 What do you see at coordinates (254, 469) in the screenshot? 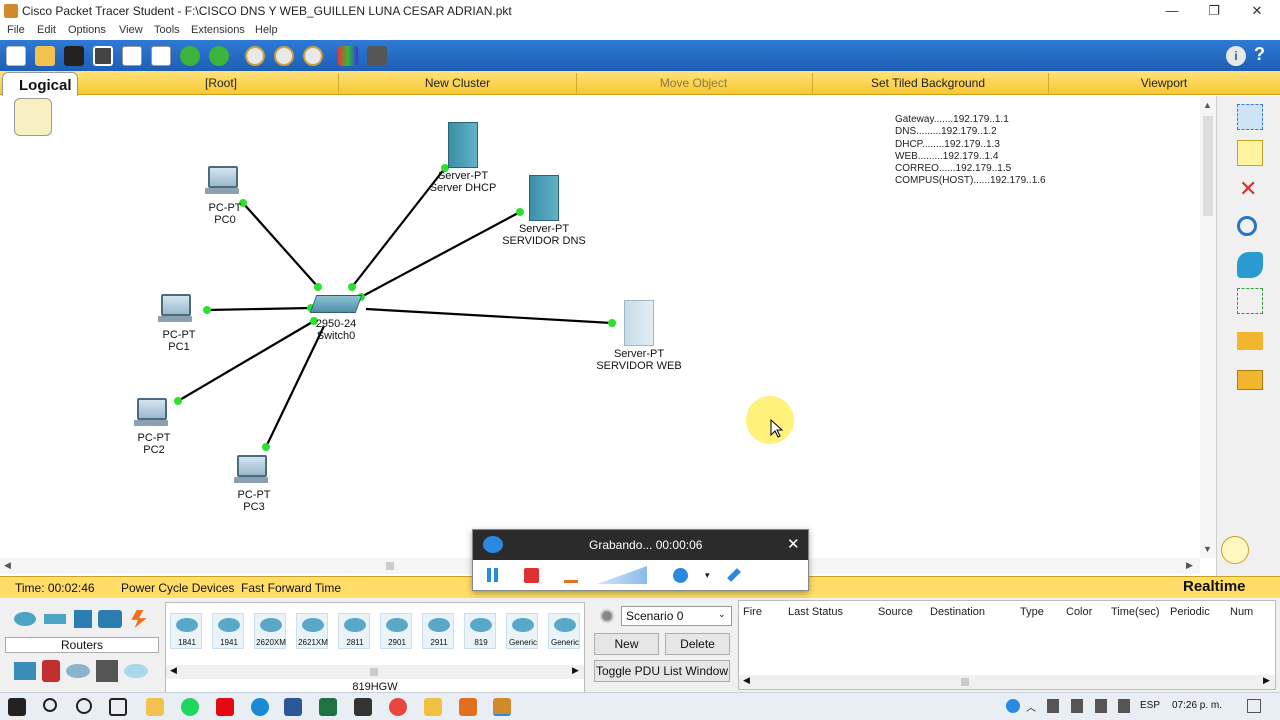
I see `pc3-device` at bounding box center [254, 469].